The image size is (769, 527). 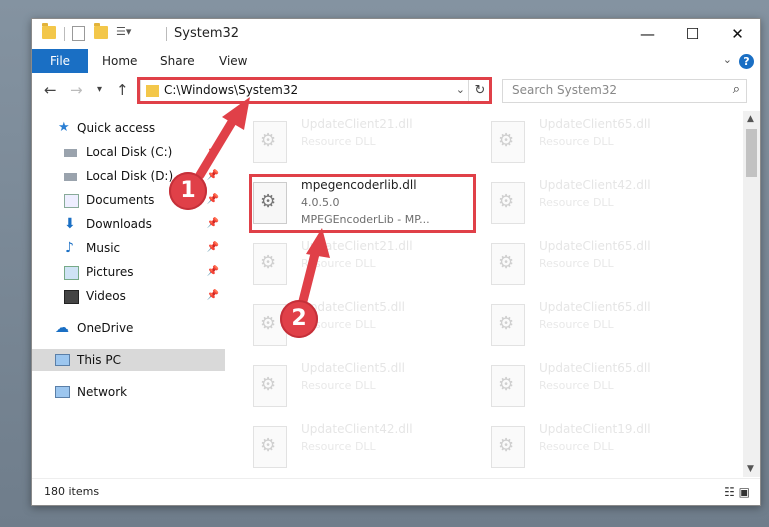 I want to click on annotation-arrows, so click(x=262, y=203).